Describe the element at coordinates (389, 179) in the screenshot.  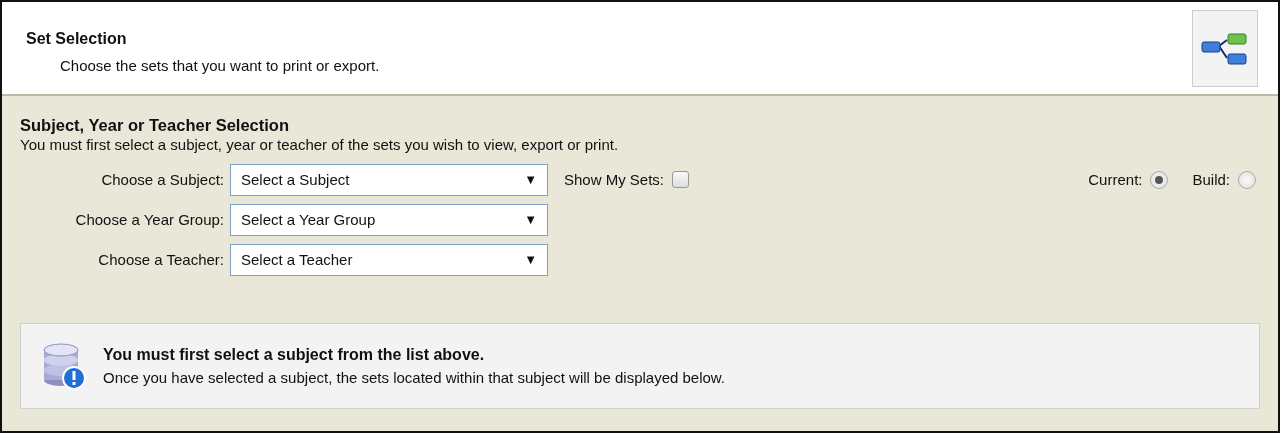
I see `select-dropdown: Select a Subject ▼` at that location.